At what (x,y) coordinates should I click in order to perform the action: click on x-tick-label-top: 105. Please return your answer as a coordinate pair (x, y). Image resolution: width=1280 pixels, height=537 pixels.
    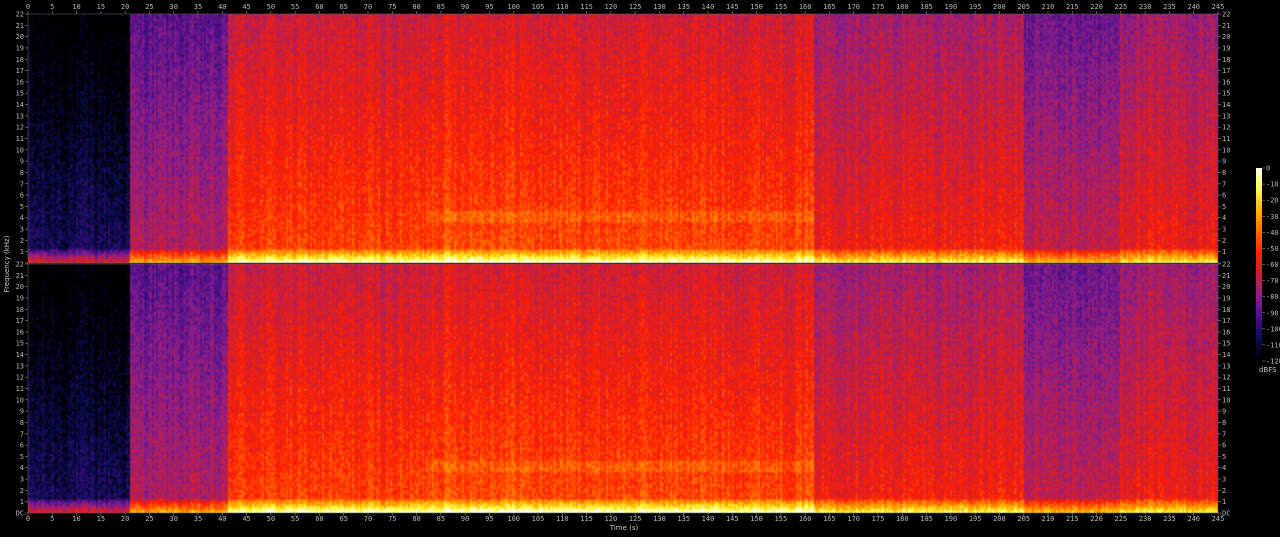
    Looking at the image, I should click on (538, 7).